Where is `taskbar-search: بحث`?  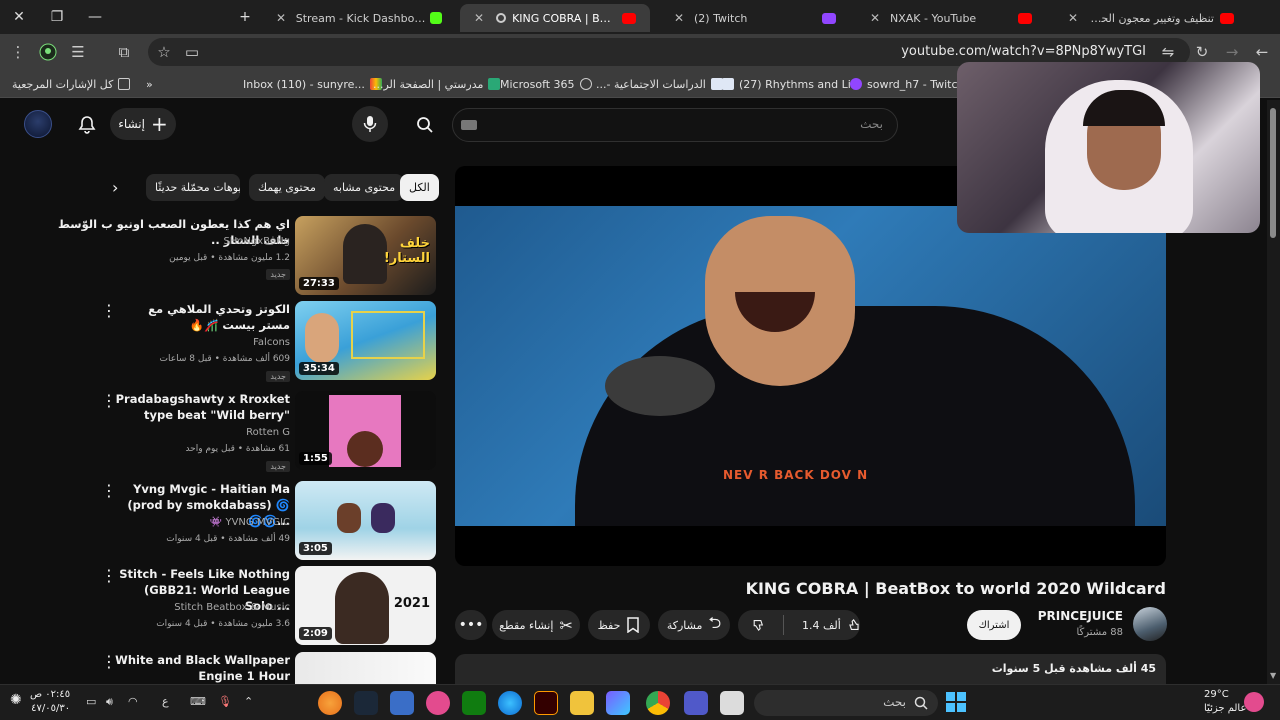 taskbar-search: بحث is located at coordinates (846, 703).